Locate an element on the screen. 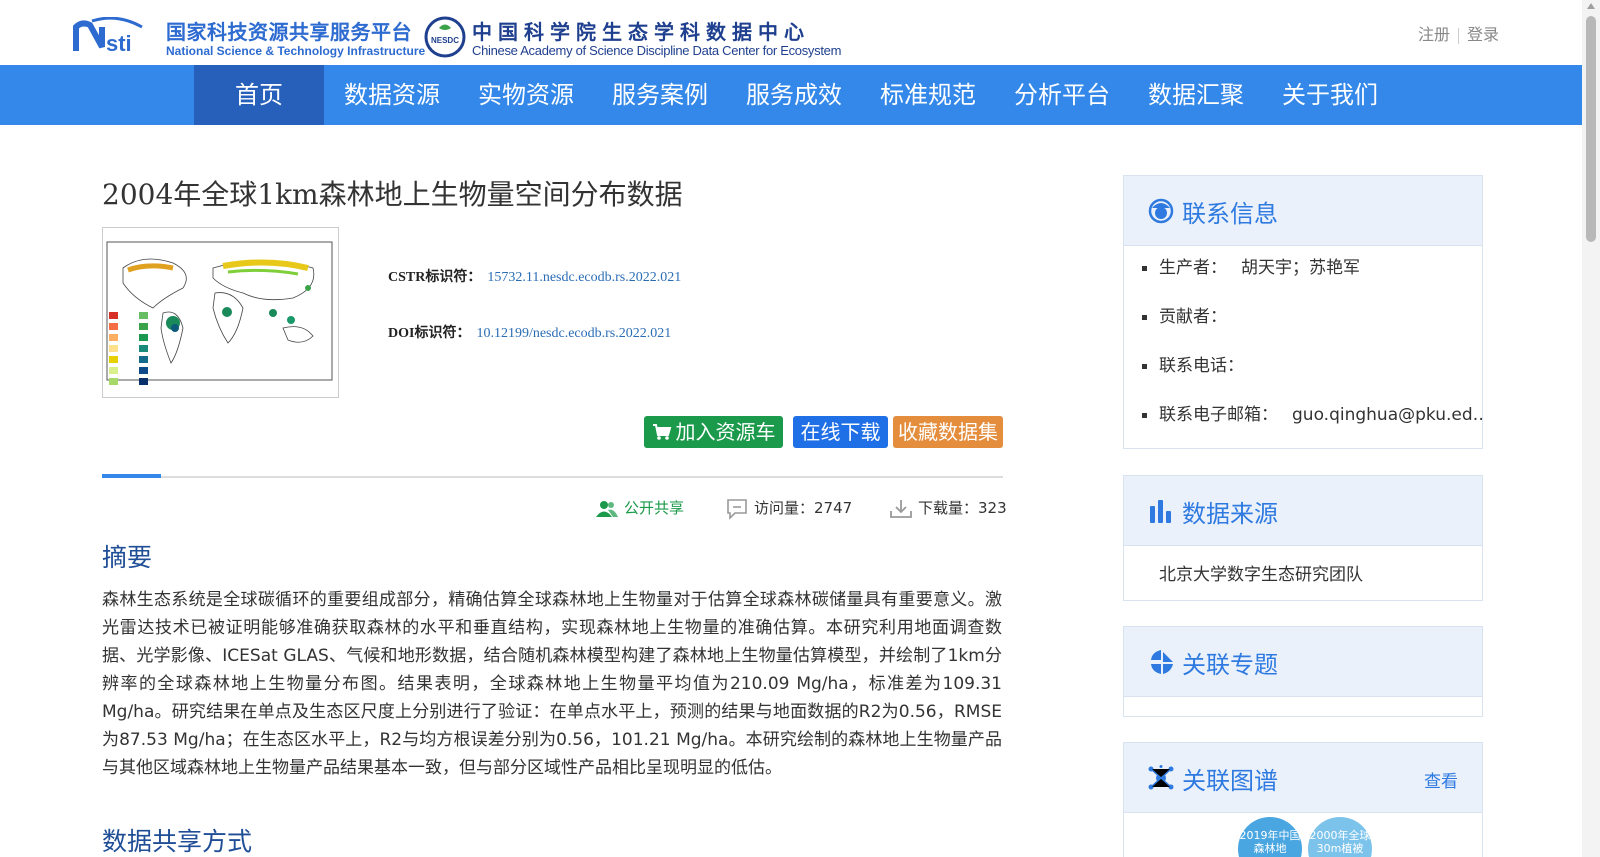  nesdc-logo: NESDC is located at coordinates (445, 37).